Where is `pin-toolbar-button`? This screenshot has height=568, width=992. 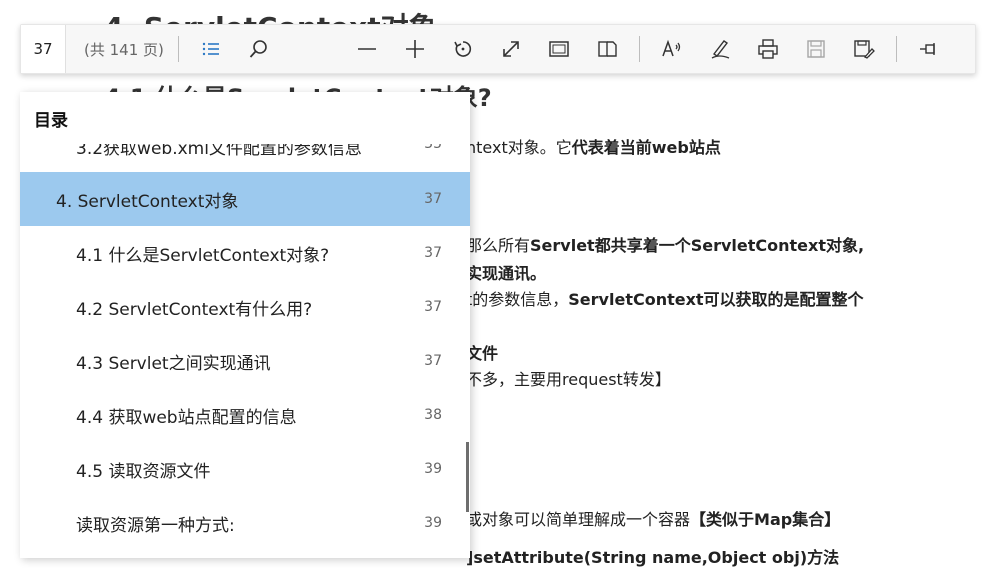
pin-toolbar-button is located at coordinates (929, 49).